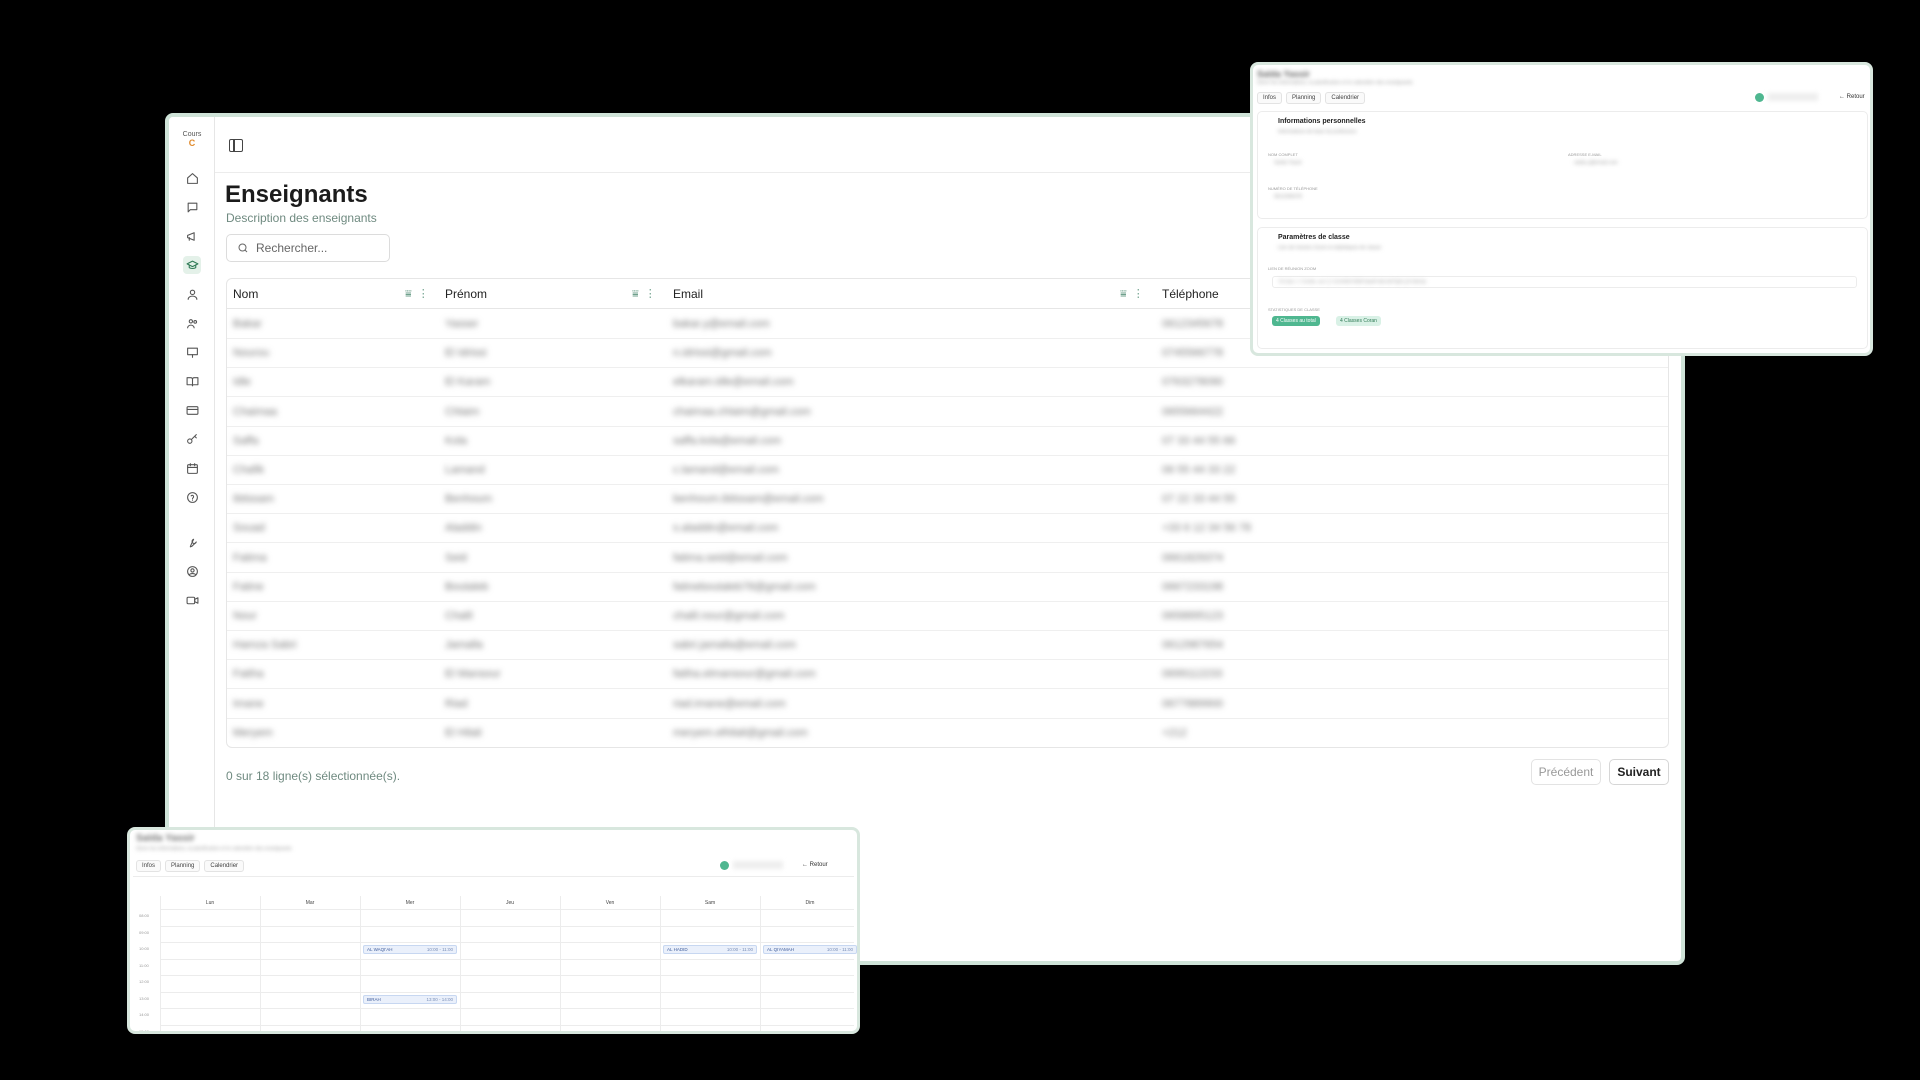 Image resolution: width=1920 pixels, height=1080 pixels. I want to click on sidebar-item-help, so click(192, 497).